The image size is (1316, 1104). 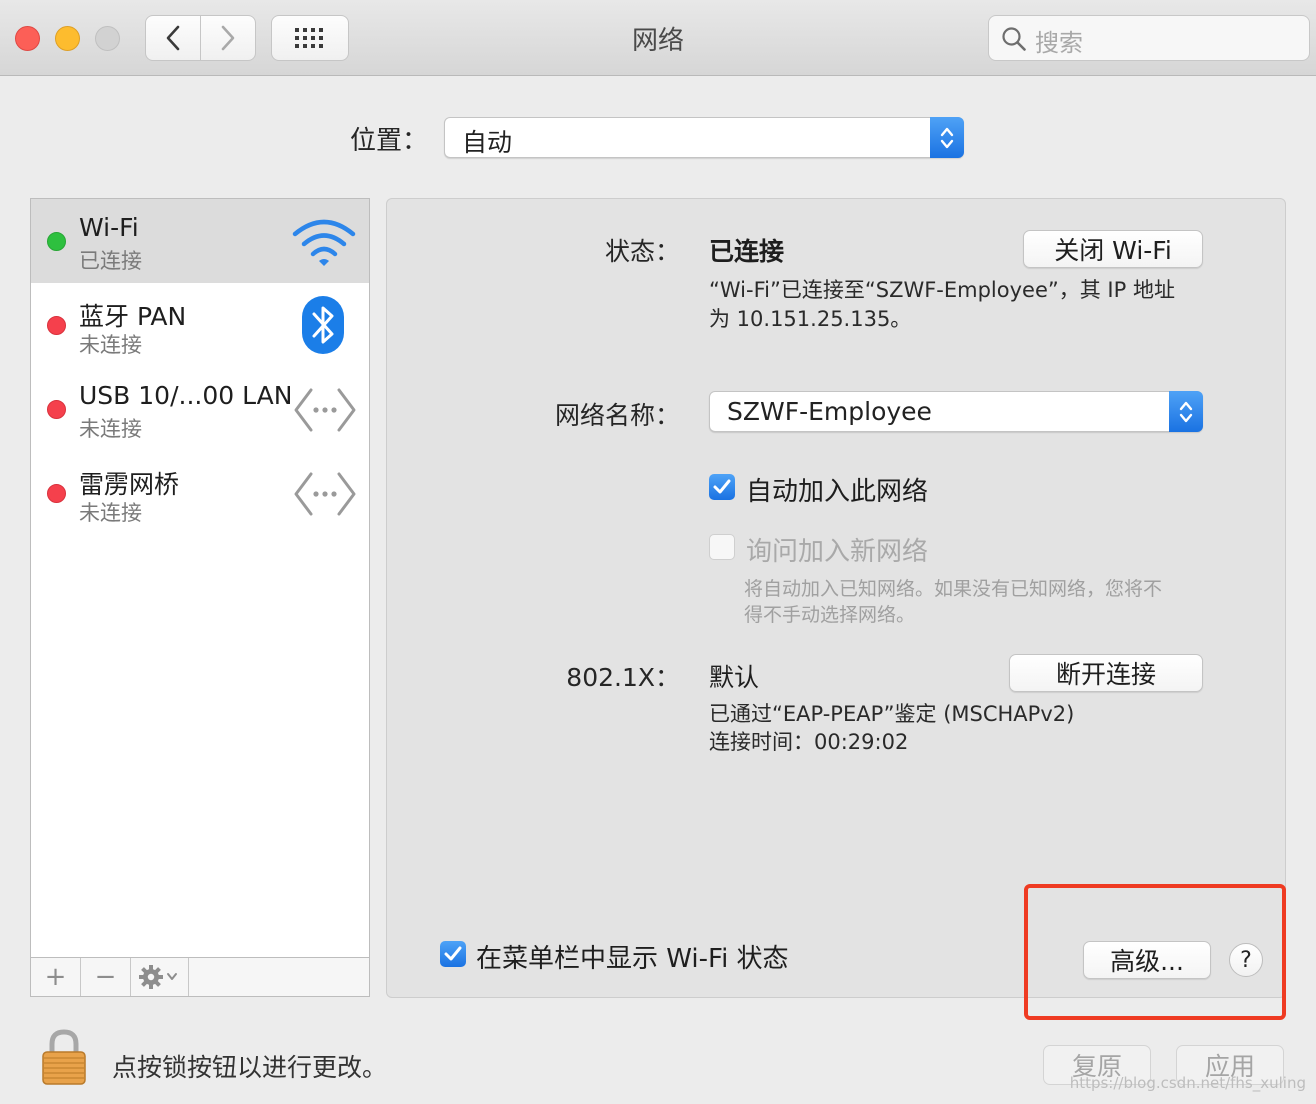 I want to click on action-menu-button, so click(x=160, y=977).